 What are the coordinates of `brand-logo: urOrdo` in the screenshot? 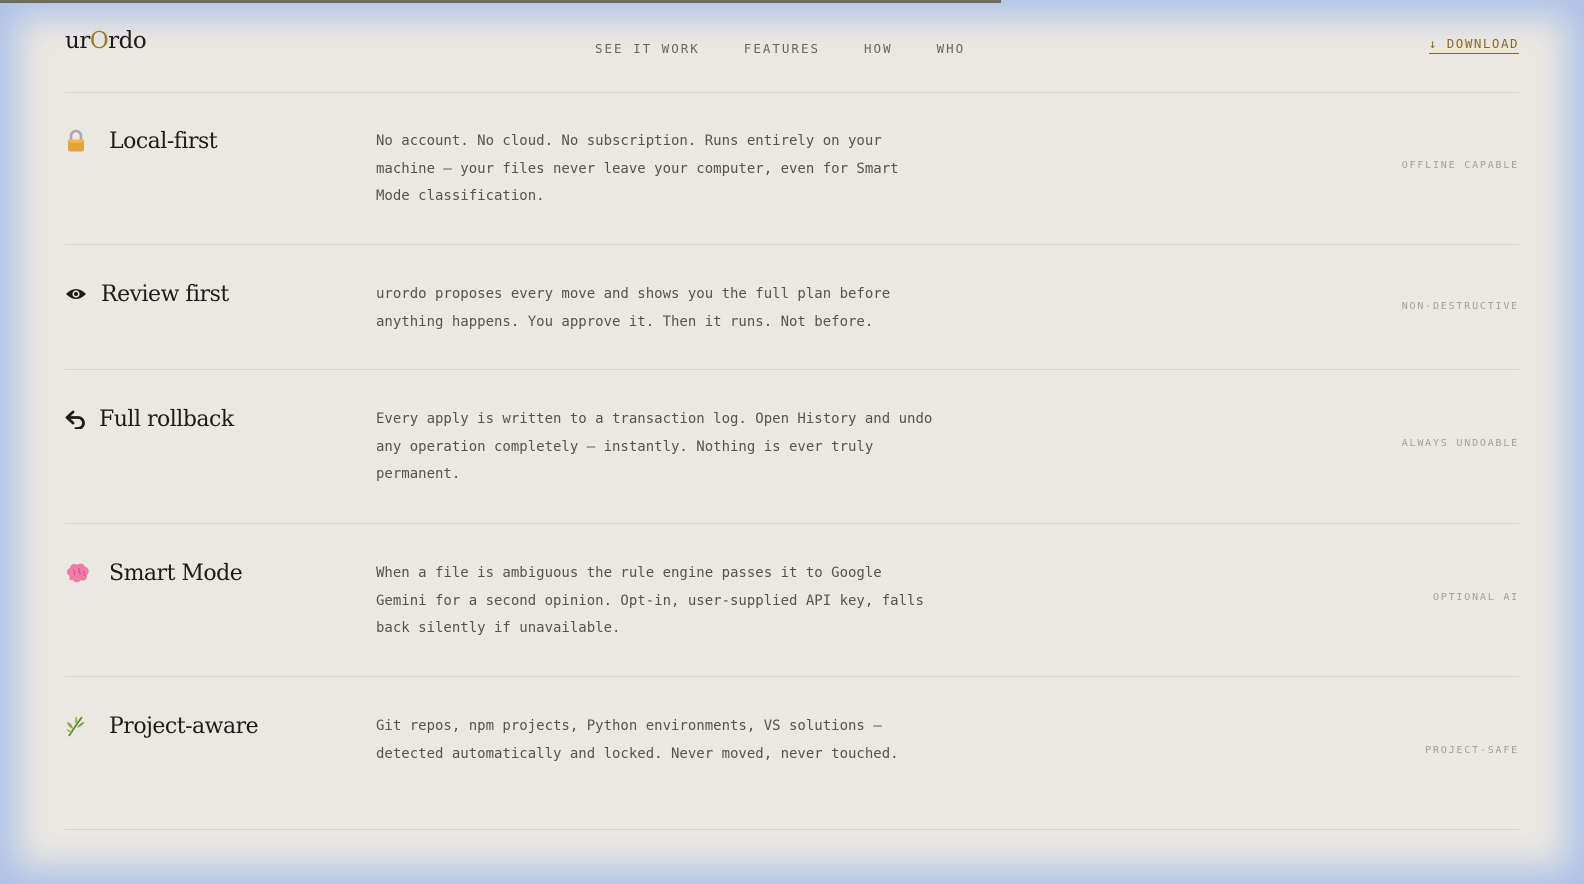 It's located at (106, 41).